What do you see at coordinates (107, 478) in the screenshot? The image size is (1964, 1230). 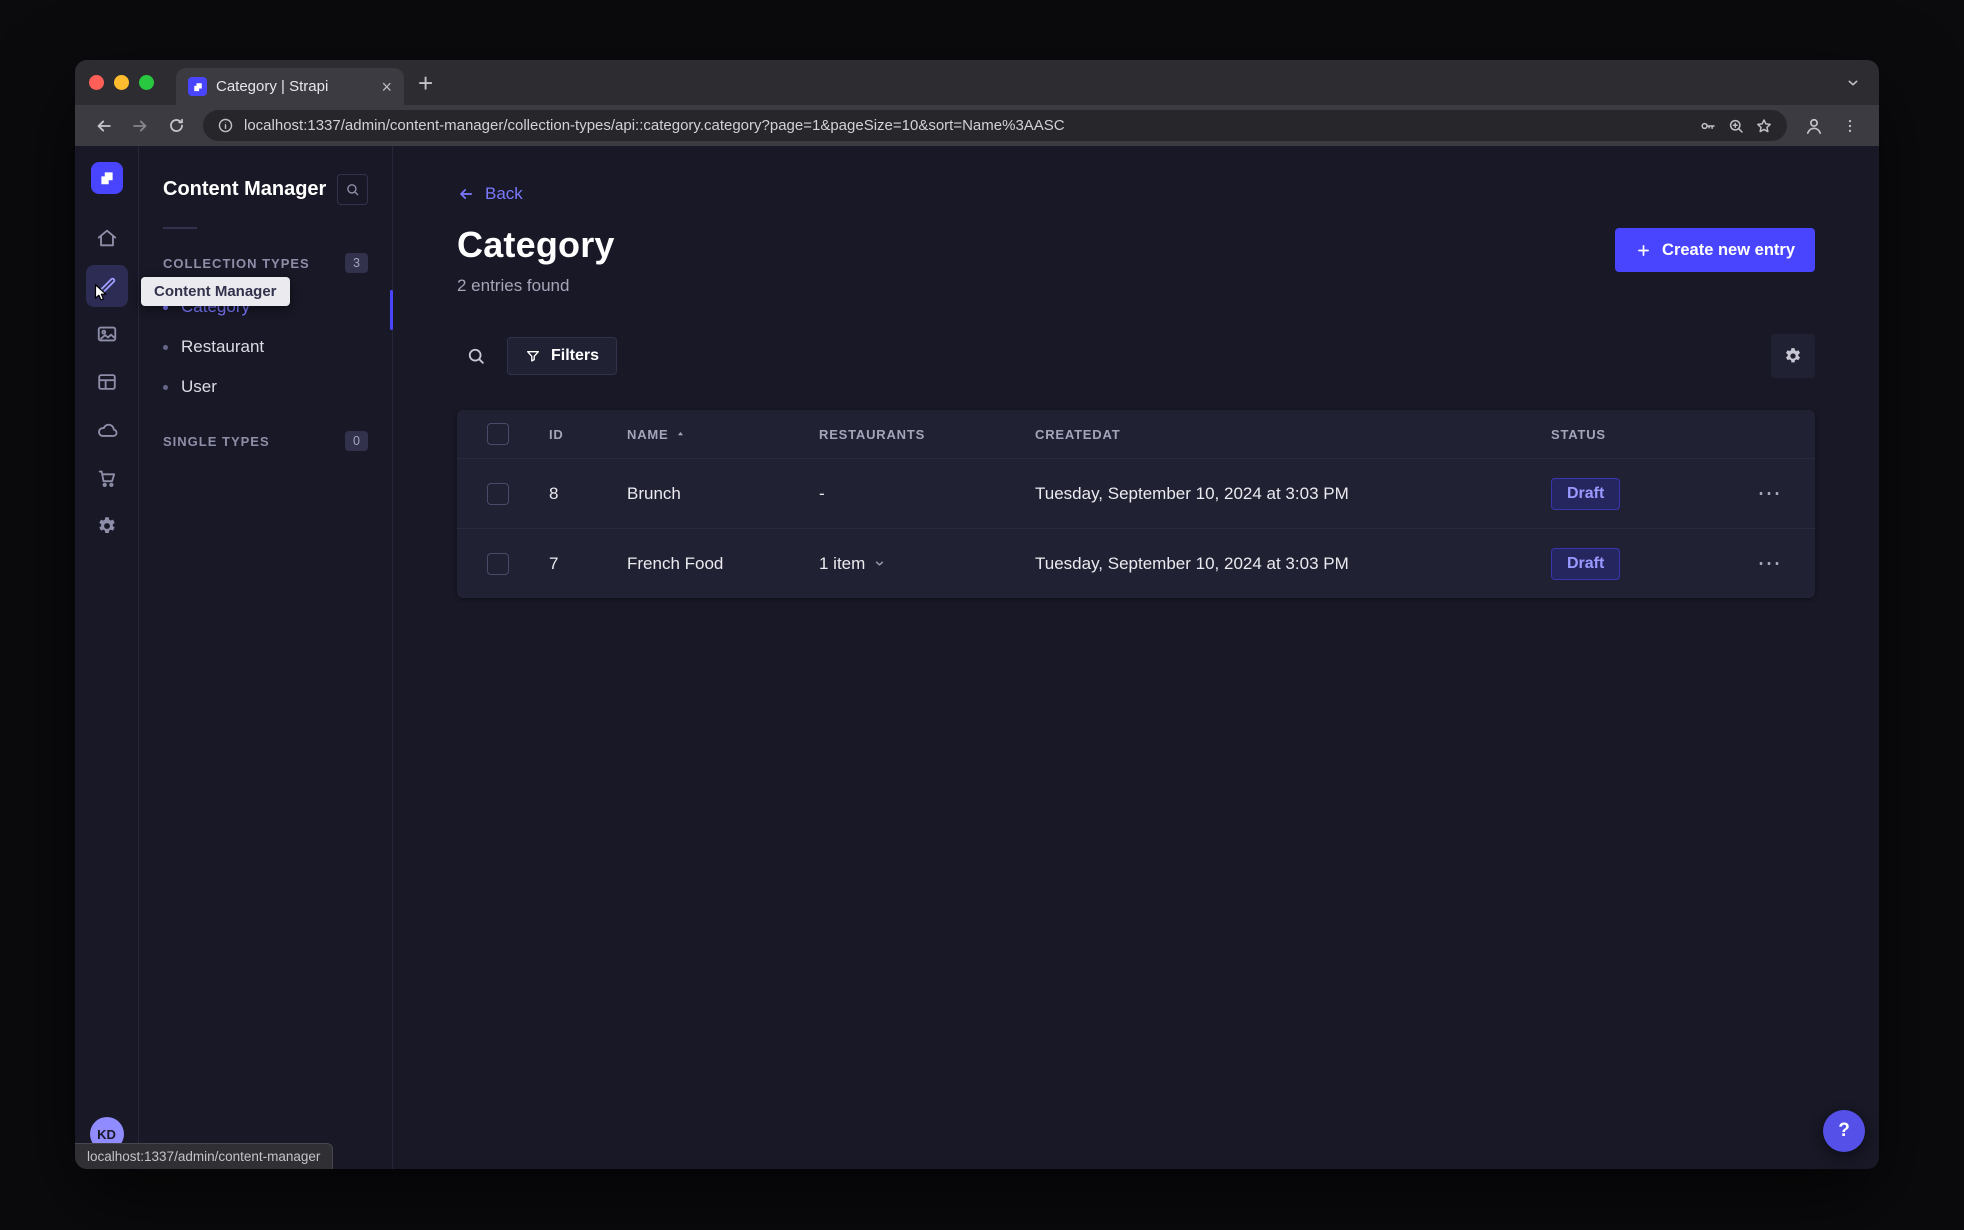 I see `nav-marketplace-cart-icon` at bounding box center [107, 478].